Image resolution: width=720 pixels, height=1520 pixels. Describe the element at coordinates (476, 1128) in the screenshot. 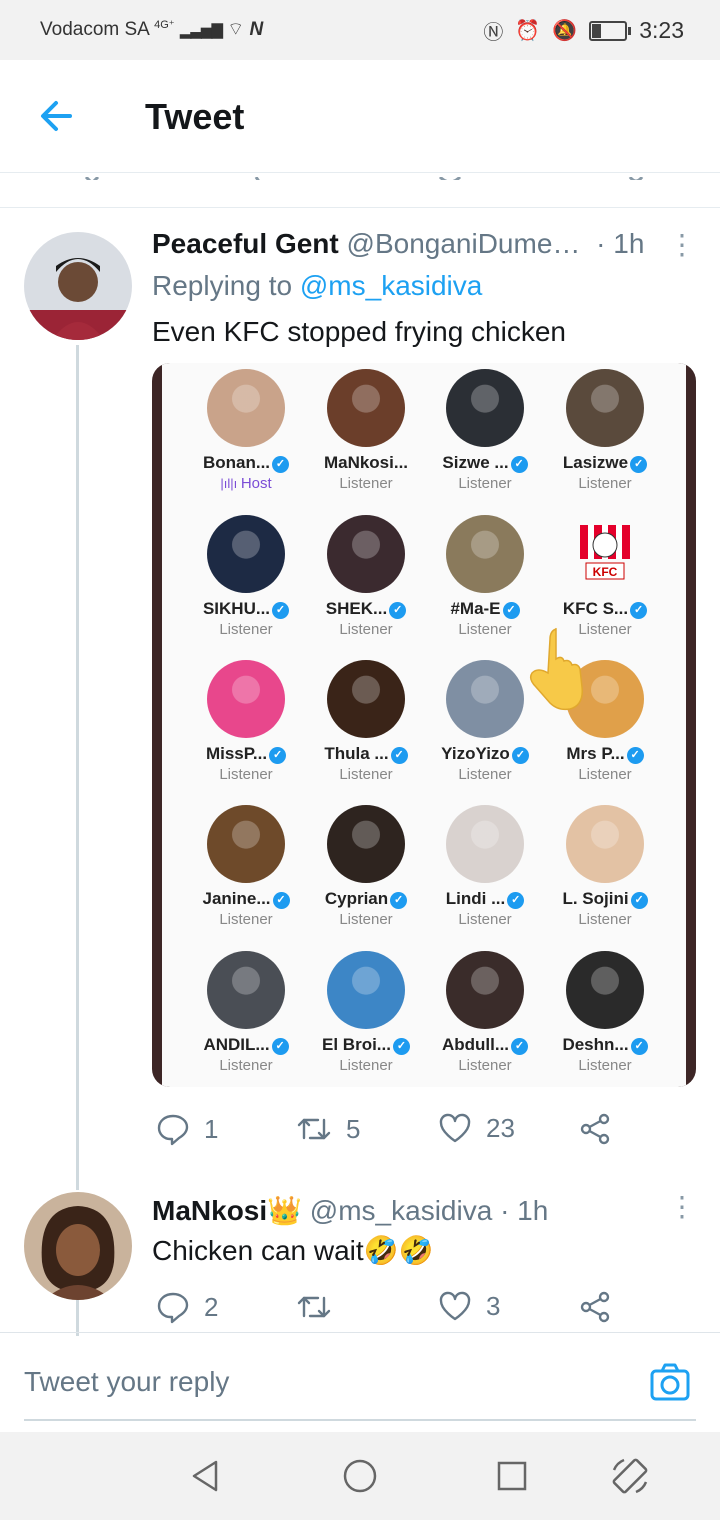

I see `like-button: 23` at that location.